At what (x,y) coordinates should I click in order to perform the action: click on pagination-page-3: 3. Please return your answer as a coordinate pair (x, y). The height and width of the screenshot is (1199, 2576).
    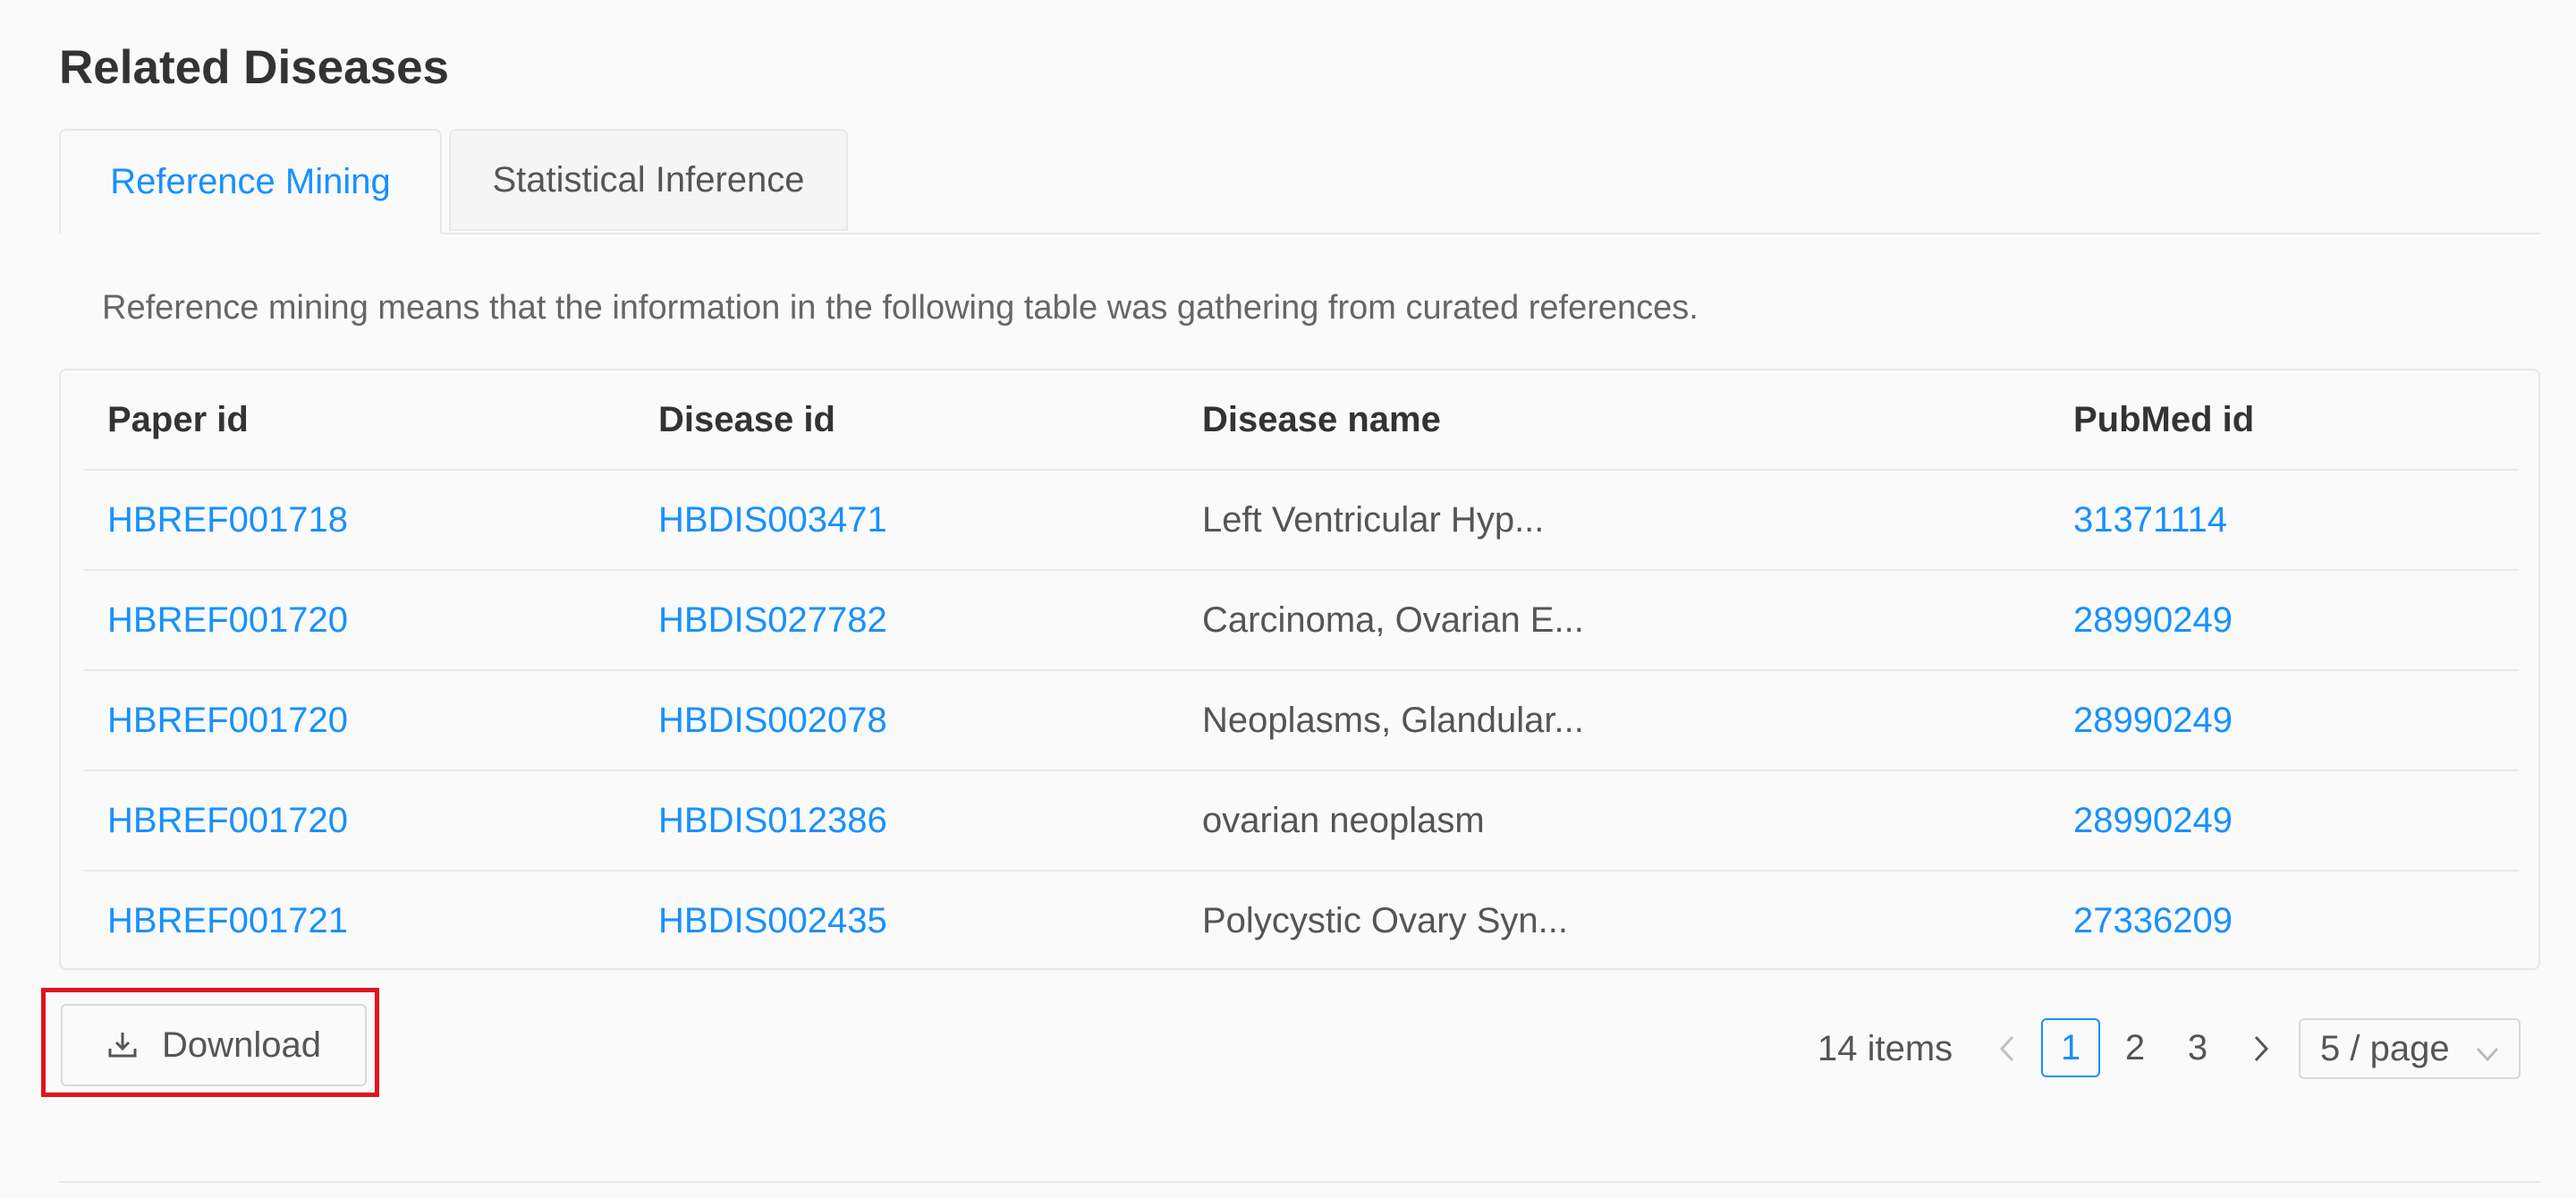
    Looking at the image, I should click on (2197, 1047).